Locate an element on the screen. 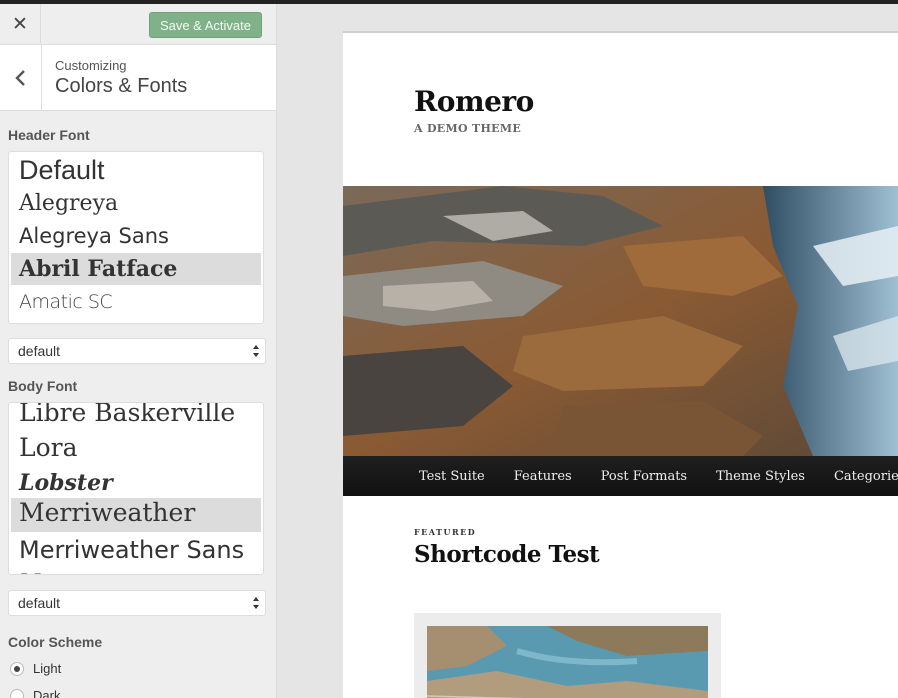 This screenshot has height=698, width=898. nav-item-categories: Categories is located at coordinates (866, 476).